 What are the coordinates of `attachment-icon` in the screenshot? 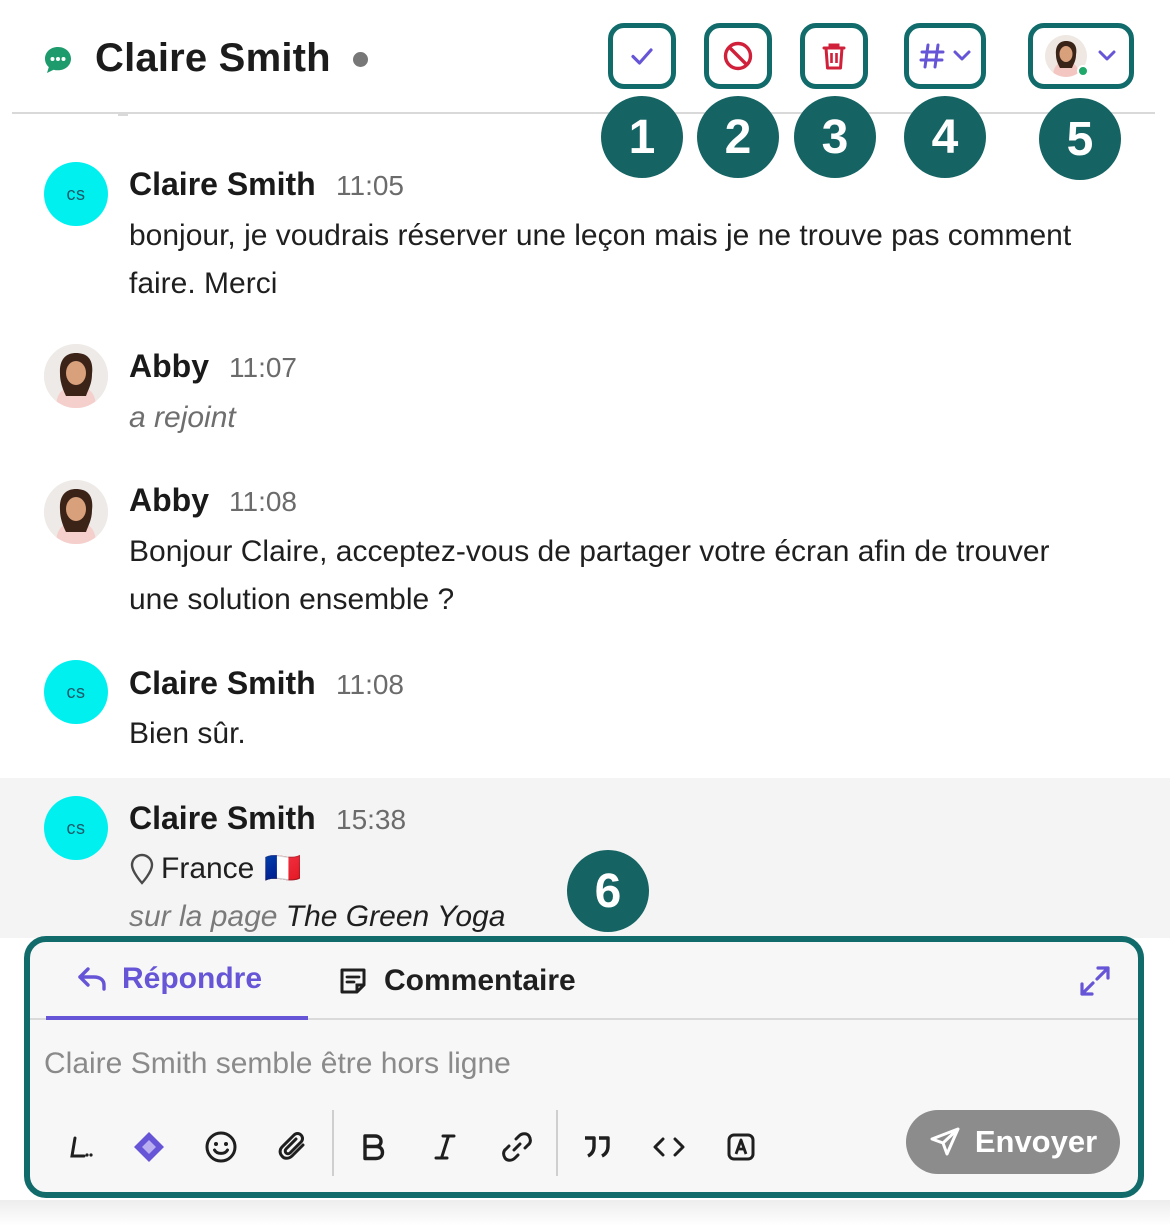 It's located at (291, 1146).